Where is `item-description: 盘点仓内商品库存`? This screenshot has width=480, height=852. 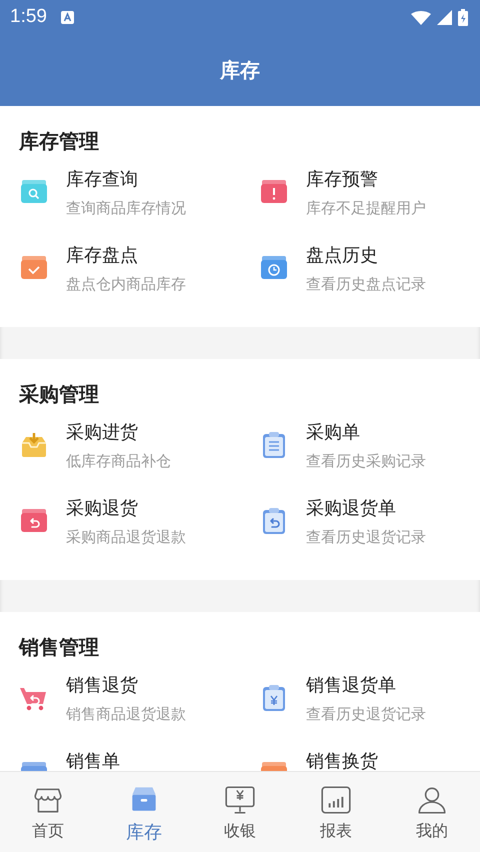
item-description: 盘点仓内商品库存 is located at coordinates (126, 284).